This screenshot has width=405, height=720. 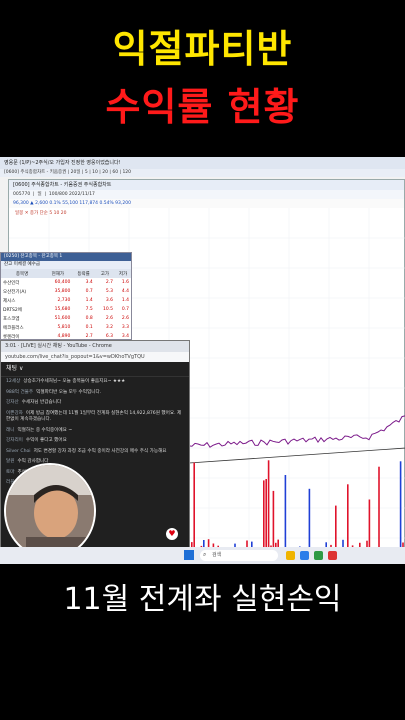 What do you see at coordinates (202, 49) in the screenshot?
I see `overlay-title-line1: 익절파티반` at bounding box center [202, 49].